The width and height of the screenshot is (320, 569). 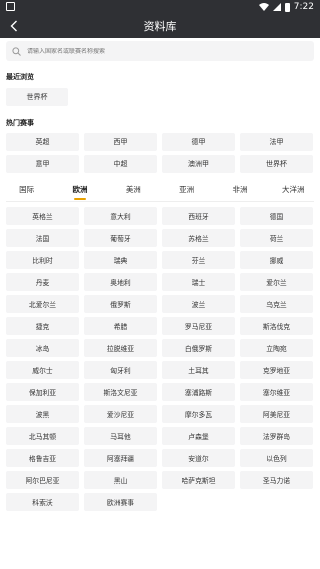 I want to click on tab-1: 欧洲, so click(x=79, y=192).